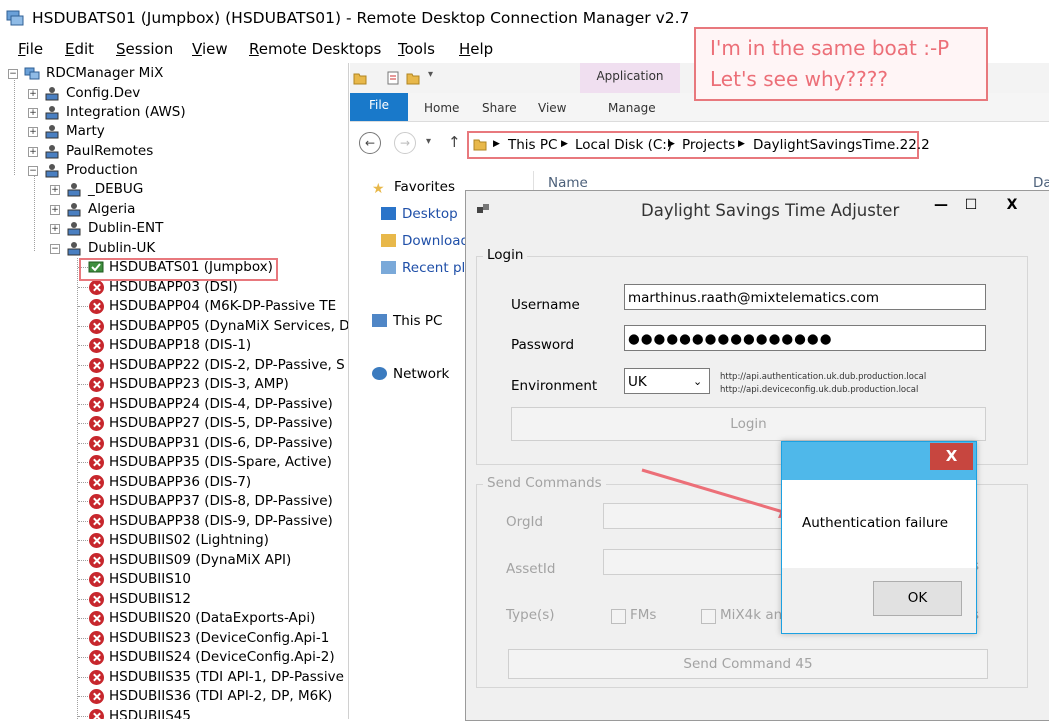 The height and width of the screenshot is (721, 1049). Describe the element at coordinates (79, 49) in the screenshot. I see `menu-edit: Edit` at that location.